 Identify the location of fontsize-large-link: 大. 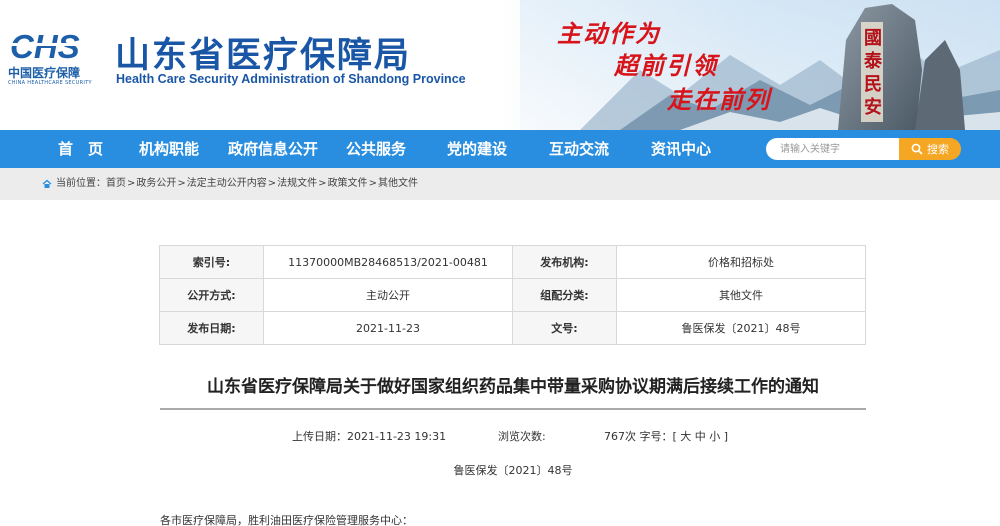
(685, 436).